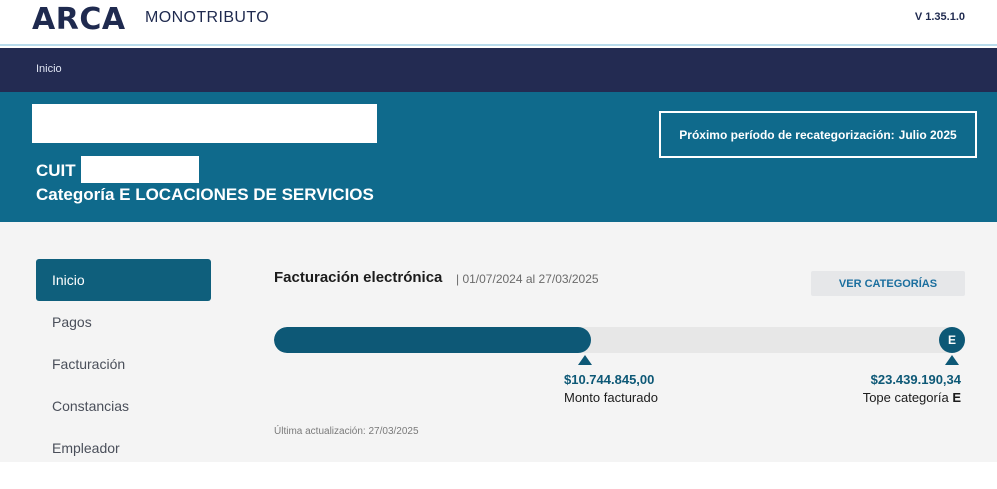 This screenshot has height=489, width=997. What do you see at coordinates (123, 322) in the screenshot?
I see `sidebar-item-pagos: Pagos` at bounding box center [123, 322].